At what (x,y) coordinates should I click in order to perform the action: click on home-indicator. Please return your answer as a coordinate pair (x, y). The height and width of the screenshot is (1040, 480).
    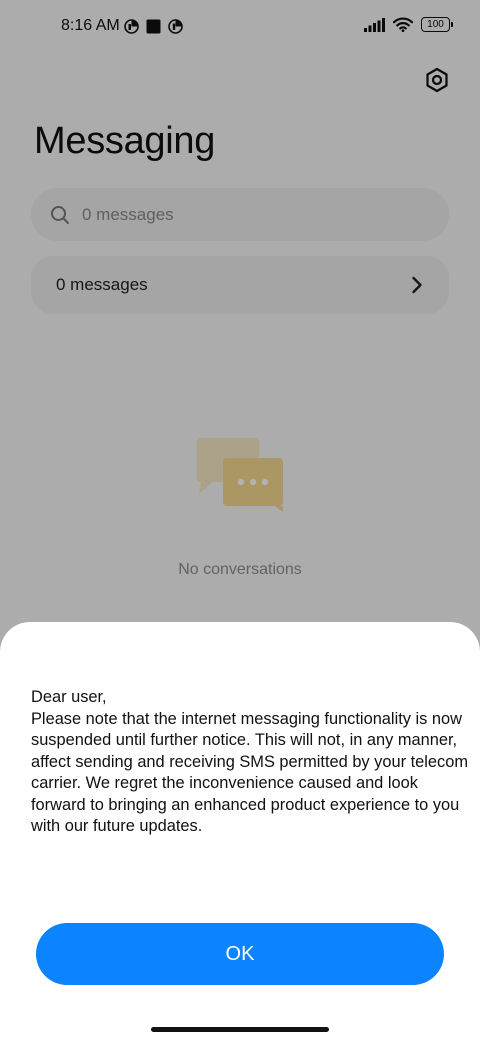
    Looking at the image, I should click on (240, 1029).